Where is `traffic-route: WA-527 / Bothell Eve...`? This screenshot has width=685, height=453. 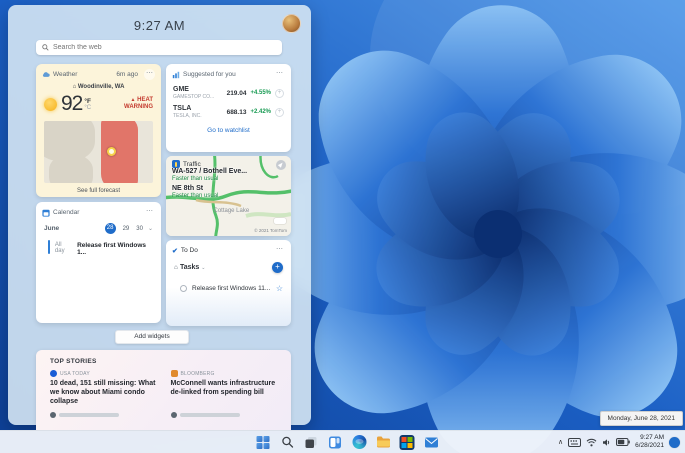
traffic-route: WA-527 / Bothell Eve... is located at coordinates (210, 171).